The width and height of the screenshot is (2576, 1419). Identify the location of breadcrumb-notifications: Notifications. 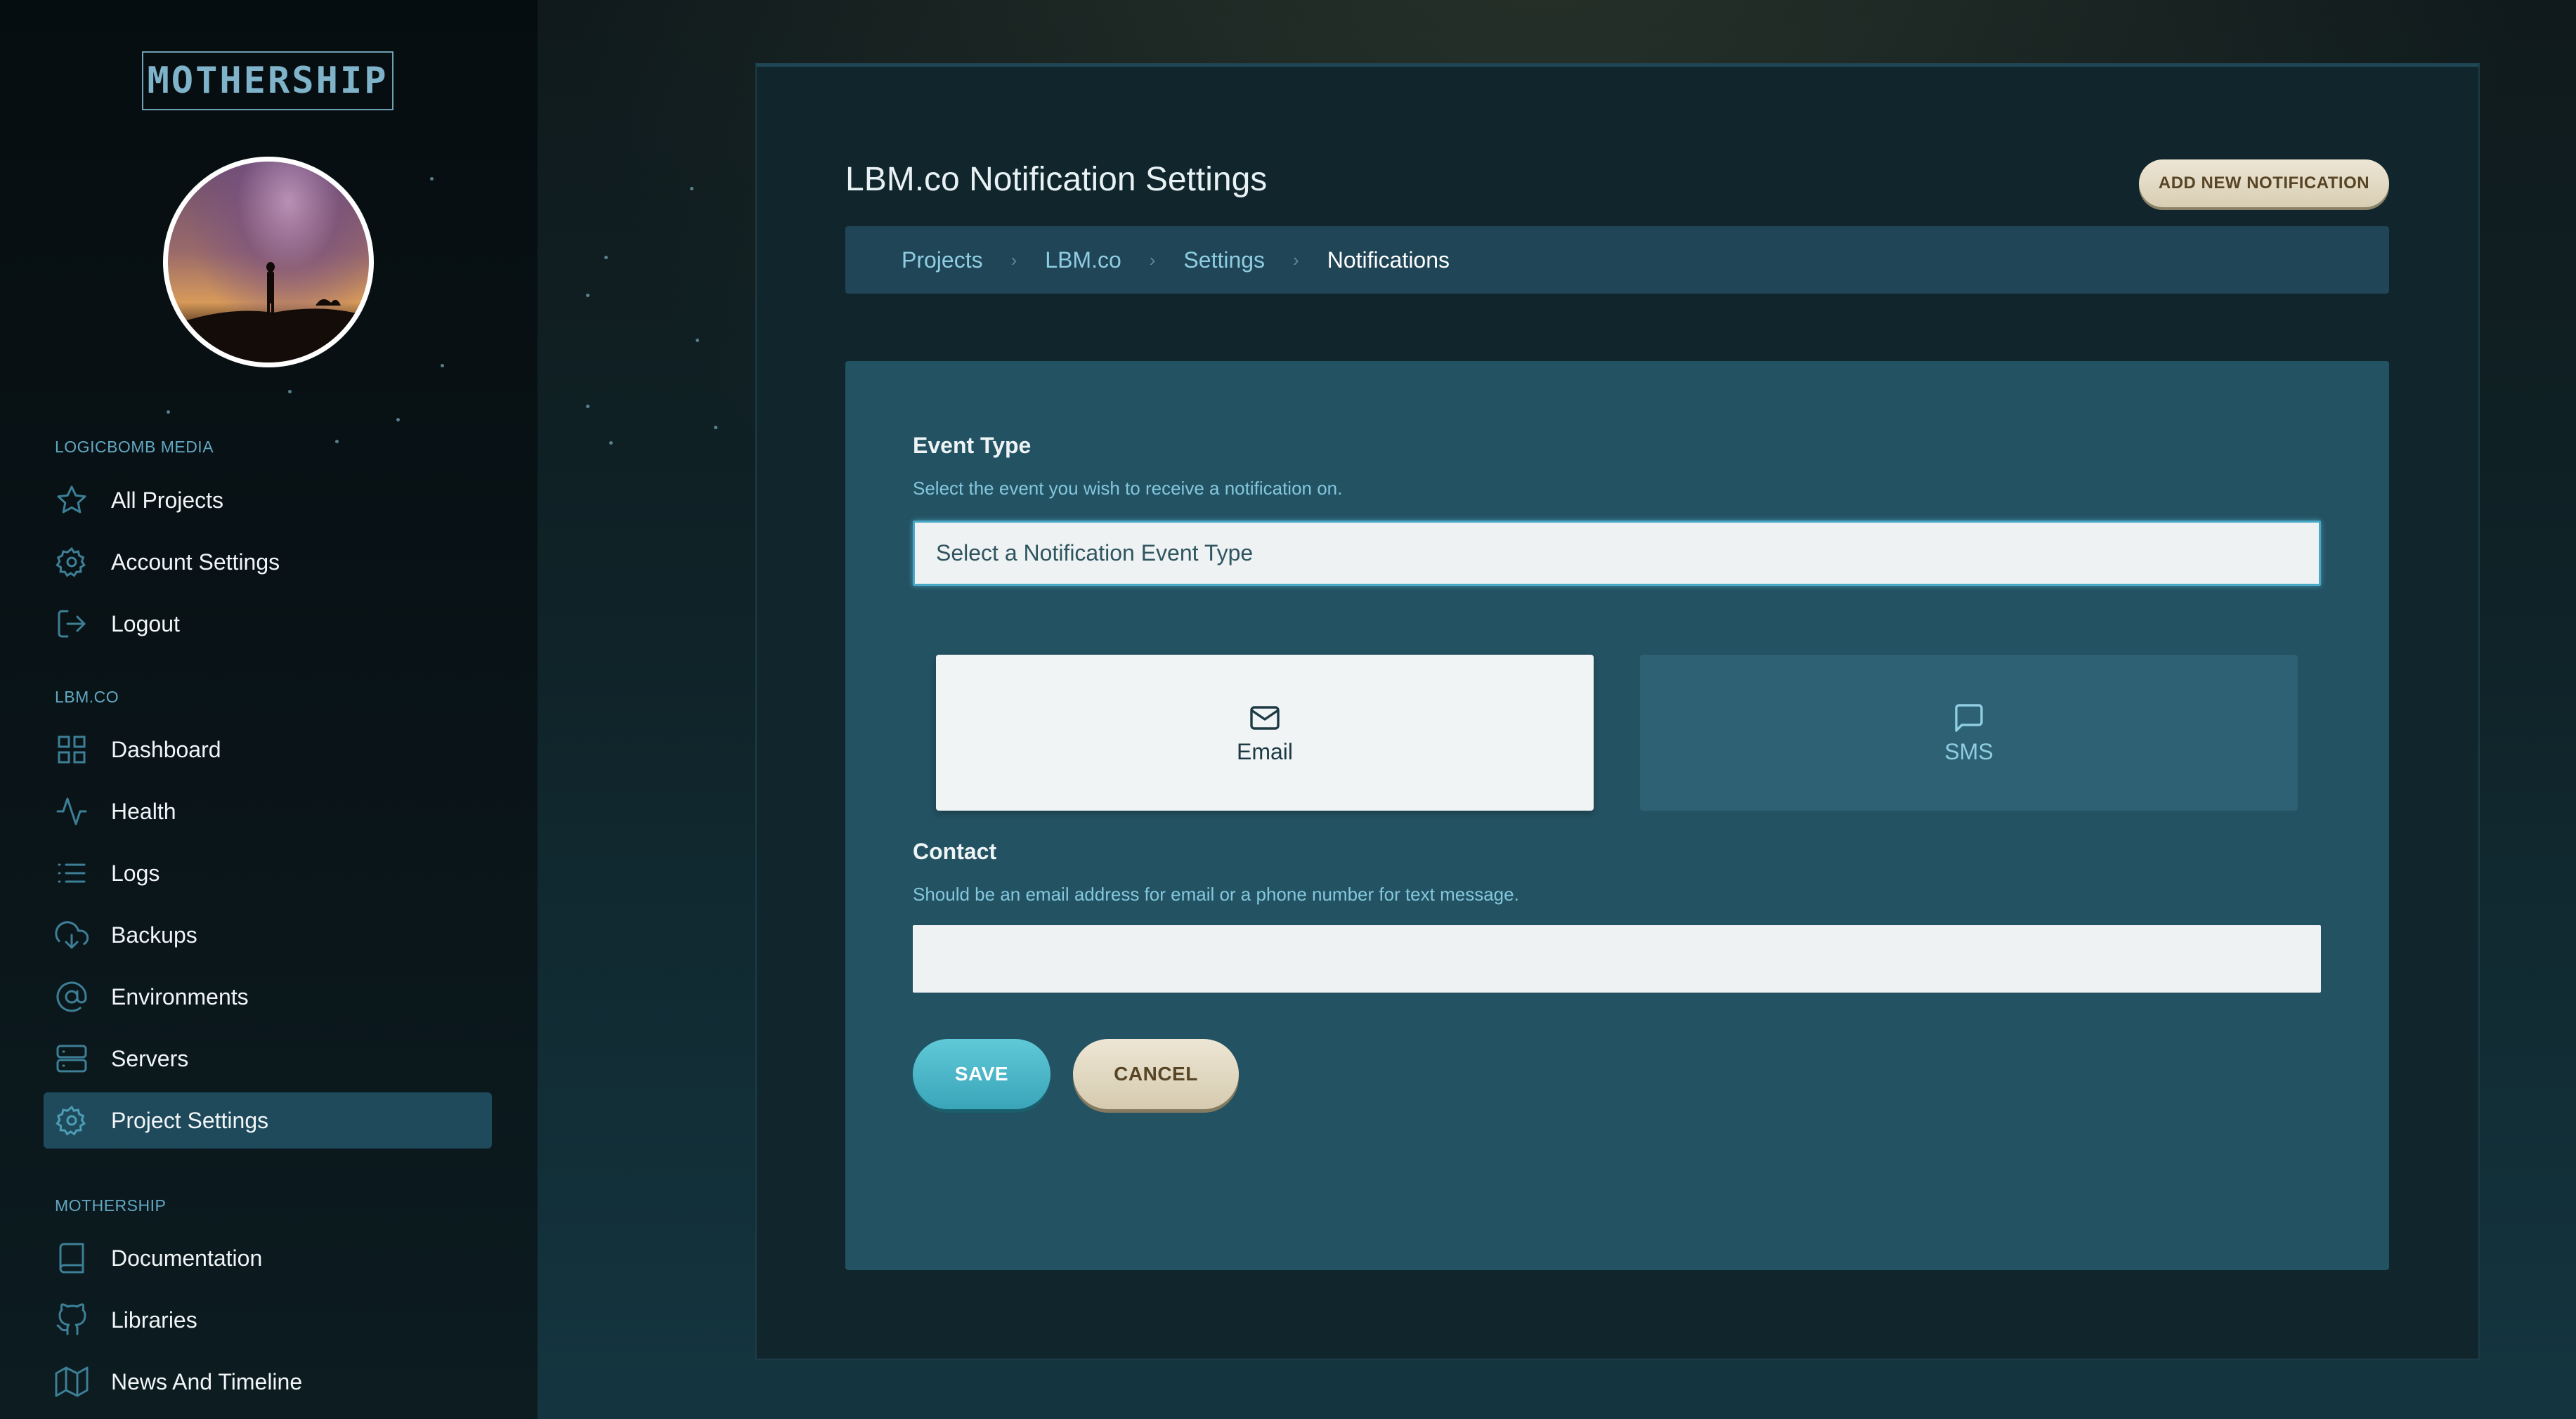
(1388, 260).